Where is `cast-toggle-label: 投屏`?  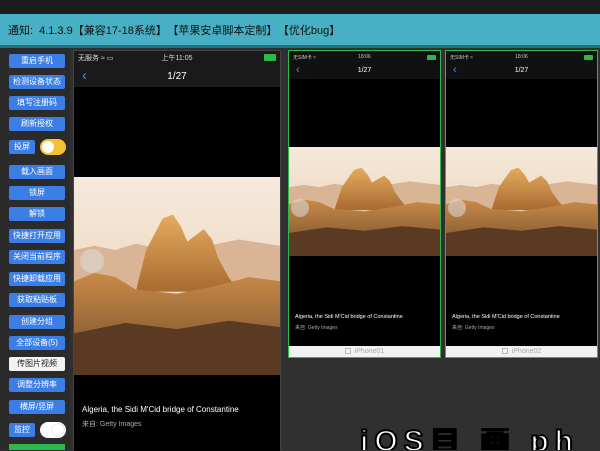
cast-toggle-label: 投屏 is located at coordinates (22, 147).